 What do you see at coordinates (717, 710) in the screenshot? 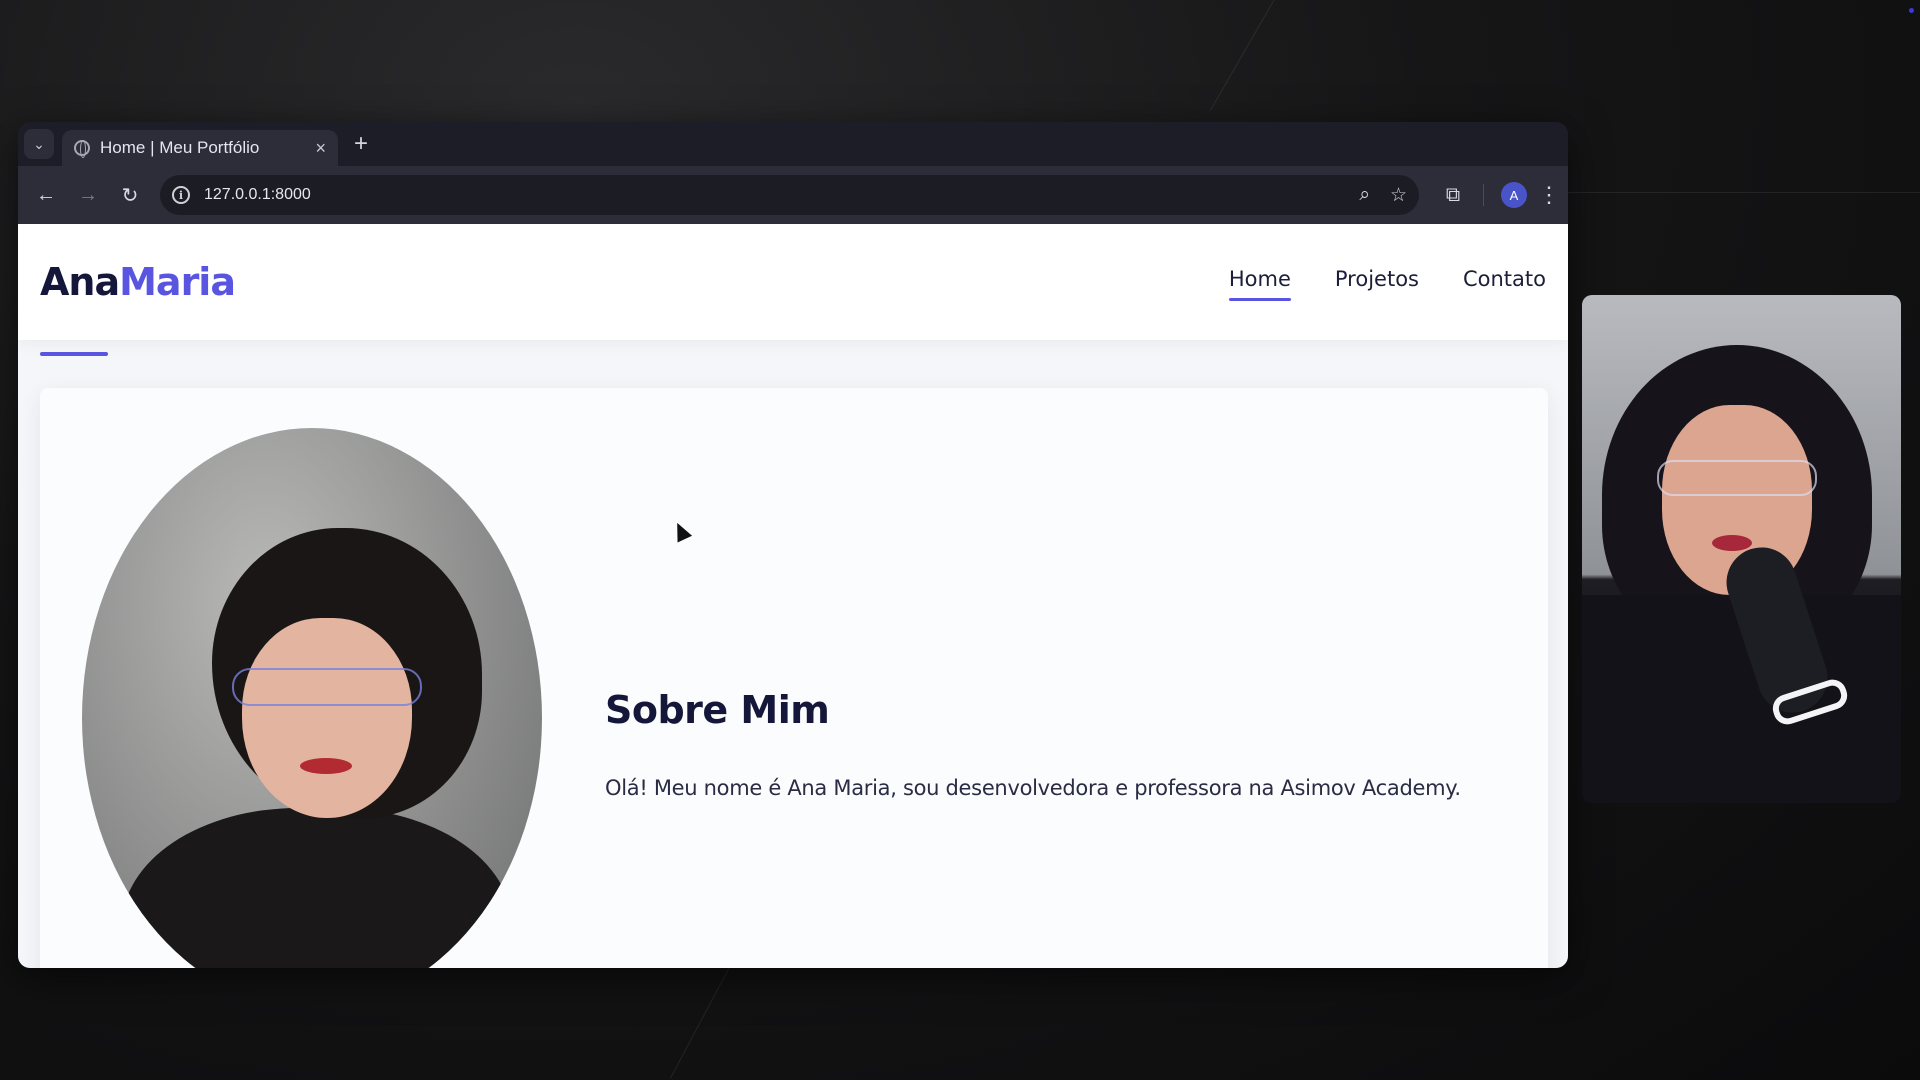
I see `about-title: Sobre Mim` at bounding box center [717, 710].